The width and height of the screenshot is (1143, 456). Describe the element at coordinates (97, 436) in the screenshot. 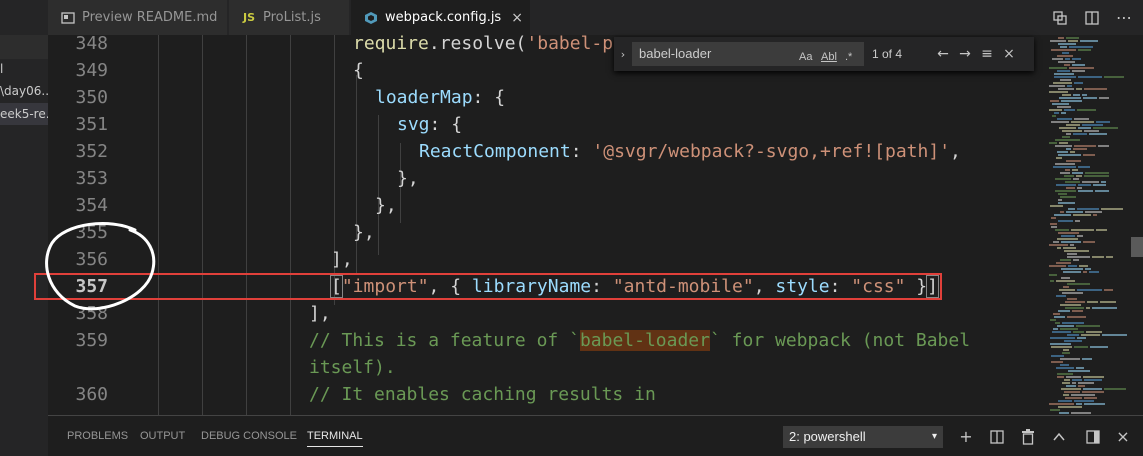

I see `tab-problems: PROBLEMS` at that location.